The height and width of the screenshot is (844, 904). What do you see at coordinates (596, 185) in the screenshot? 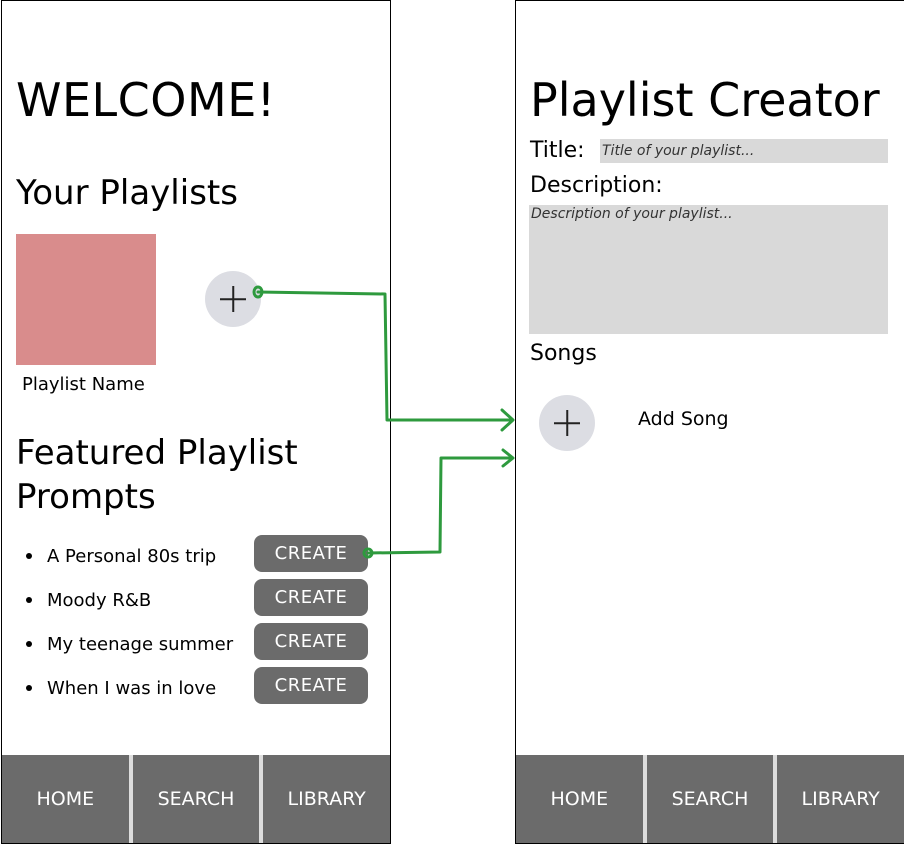
I see `description-label: Description:` at bounding box center [596, 185].